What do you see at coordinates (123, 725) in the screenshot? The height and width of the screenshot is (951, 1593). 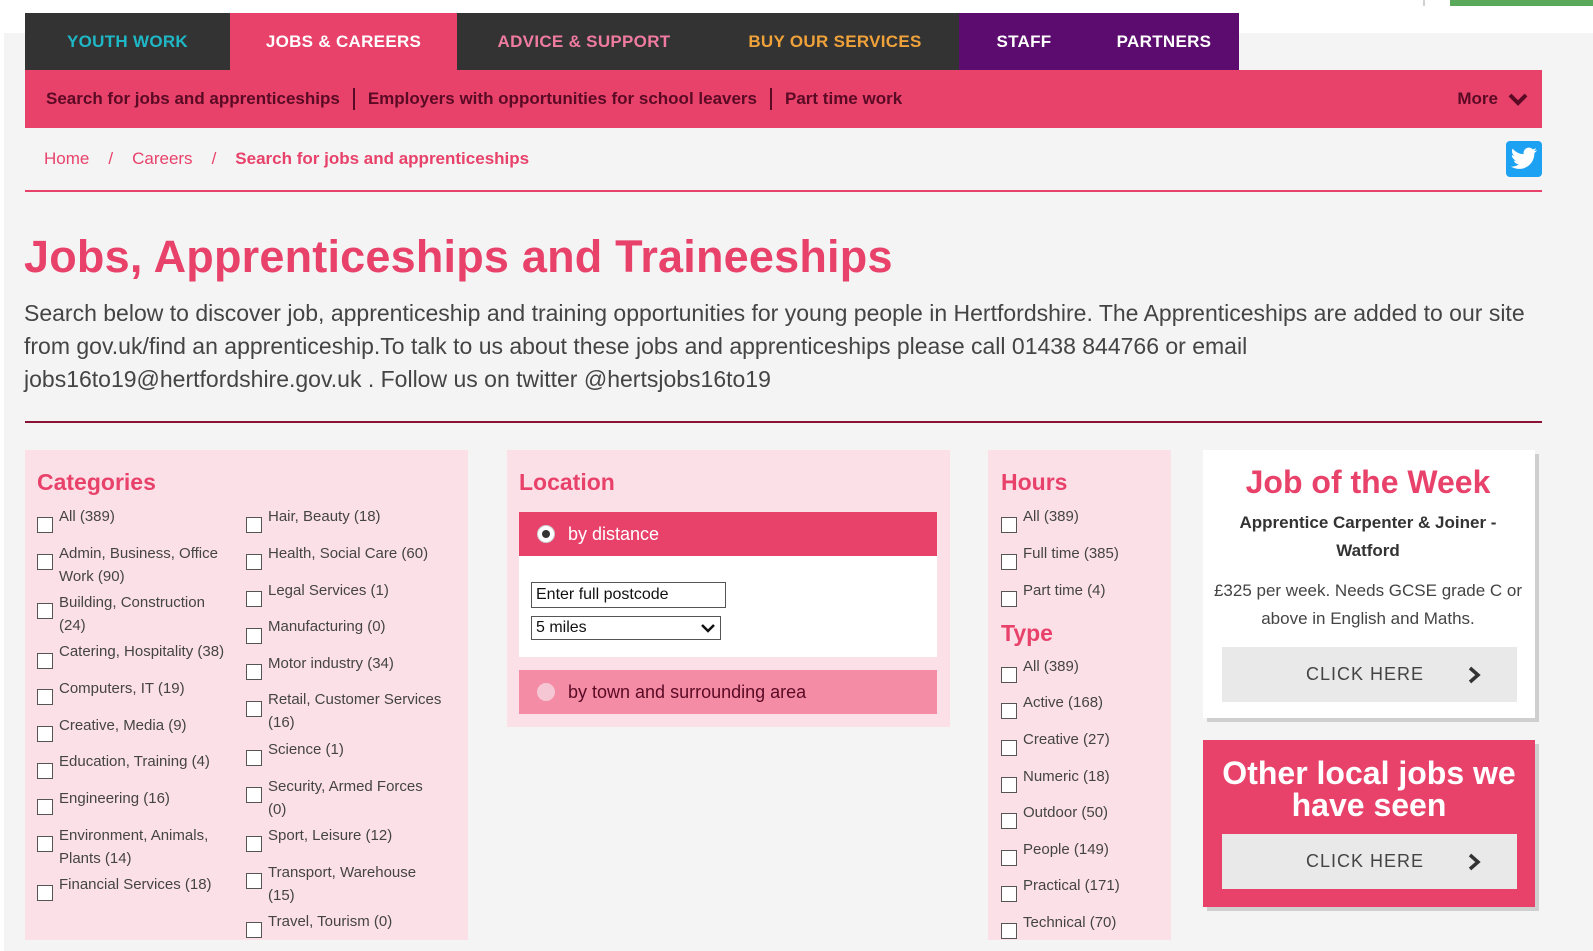 I see `category-item-label: Creative, Media (9)` at bounding box center [123, 725].